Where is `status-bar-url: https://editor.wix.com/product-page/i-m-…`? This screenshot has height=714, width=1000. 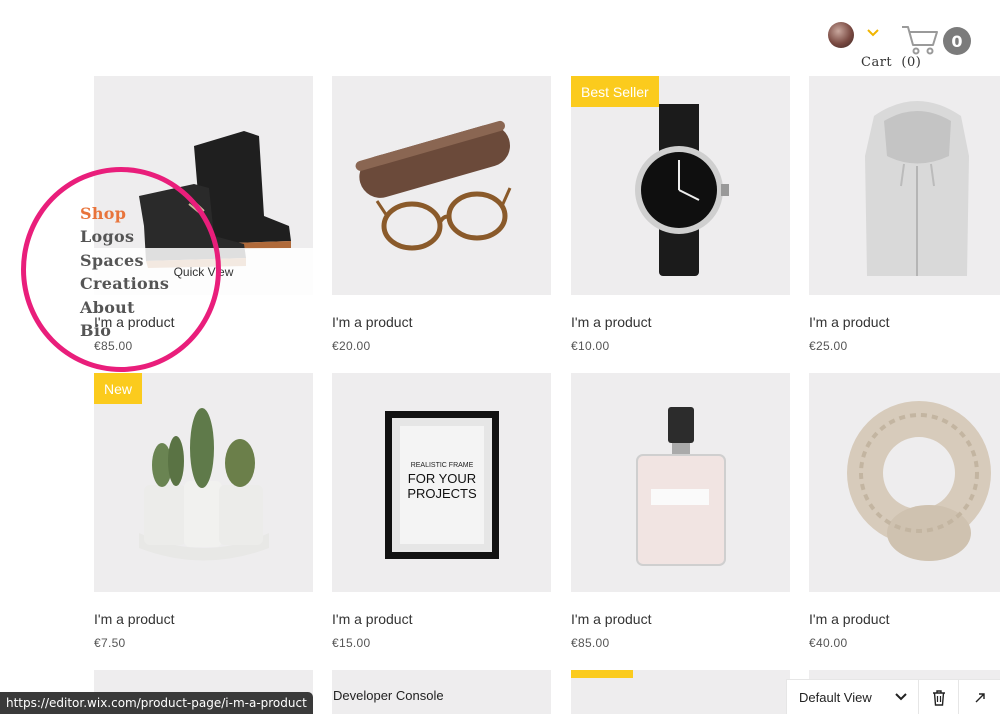
status-bar-url: https://editor.wix.com/product-page/i-m-… is located at coordinates (156, 703).